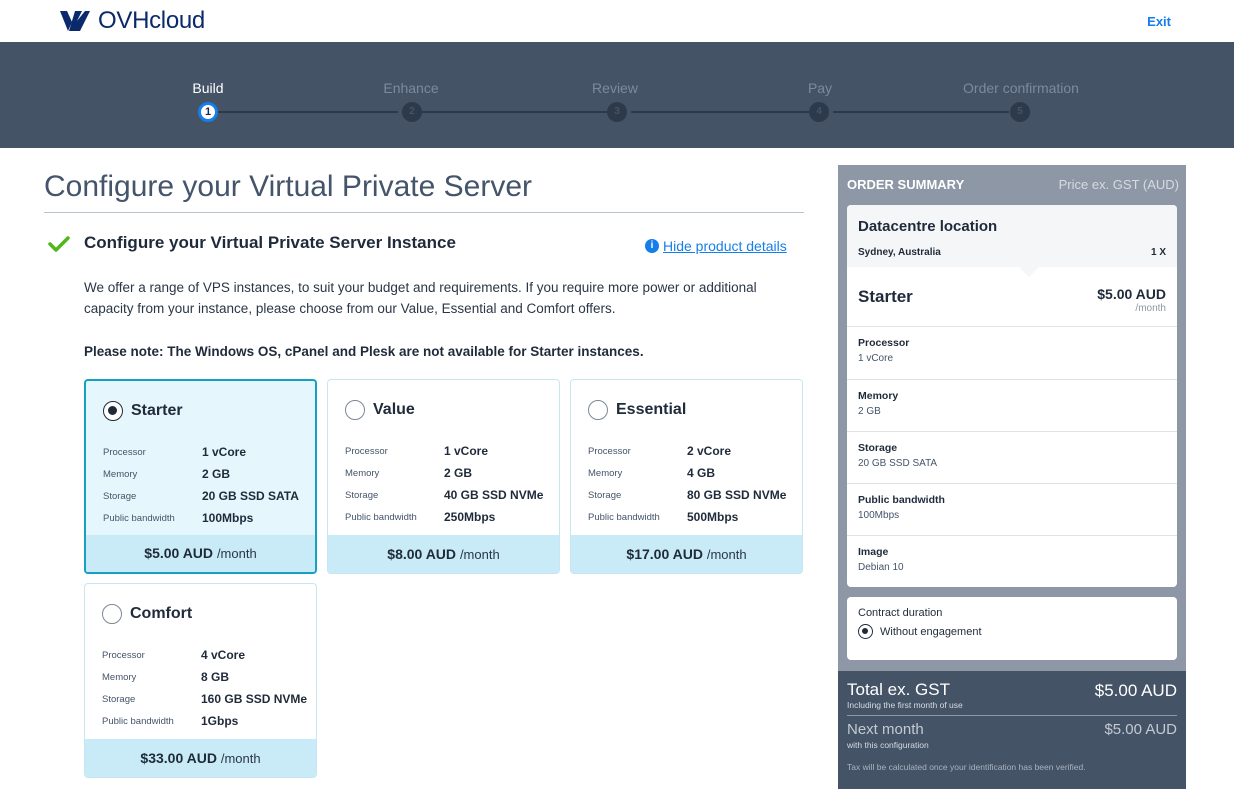 The height and width of the screenshot is (806, 1234). Describe the element at coordinates (411, 90) in the screenshot. I see `step-enhance: Enhance` at that location.